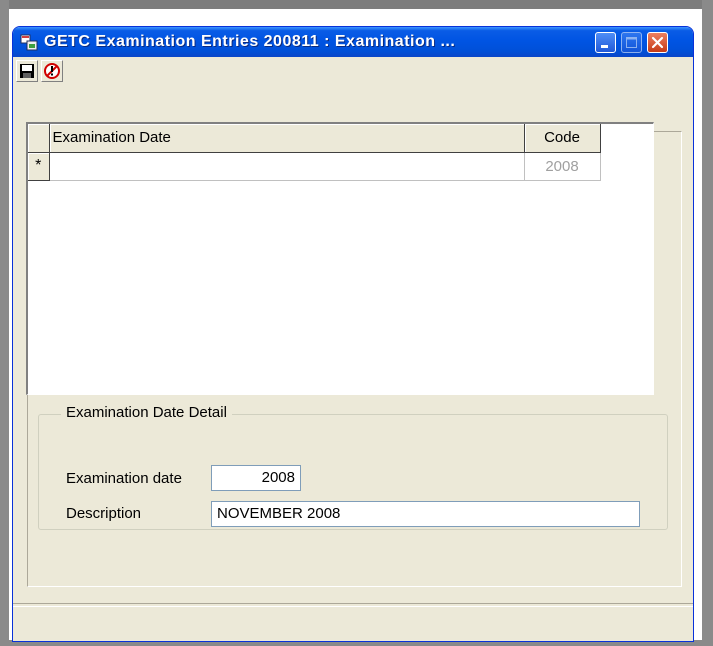 The height and width of the screenshot is (646, 713). I want to click on cell-examination-date, so click(287, 166).